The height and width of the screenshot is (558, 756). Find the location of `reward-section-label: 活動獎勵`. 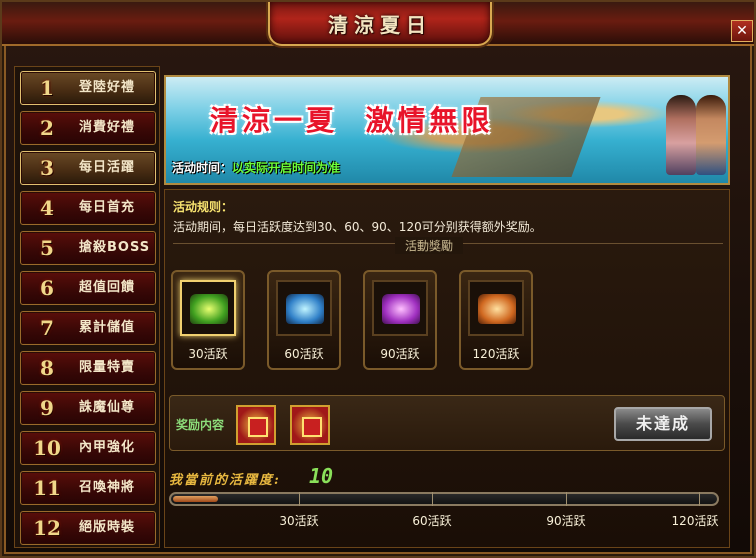

reward-section-label: 活動獎勵 is located at coordinates (429, 245).